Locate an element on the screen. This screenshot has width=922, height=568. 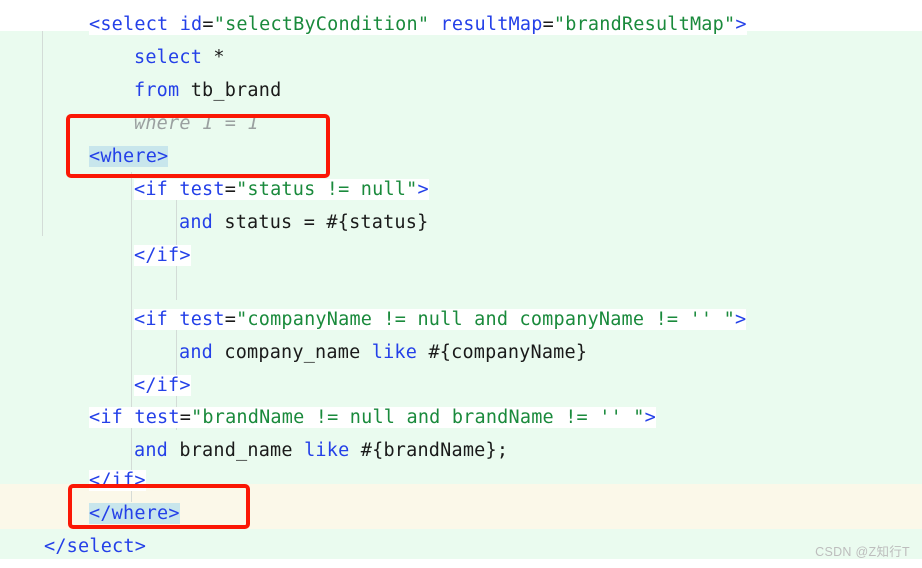
code-line-8: </if> is located at coordinates (162, 255).